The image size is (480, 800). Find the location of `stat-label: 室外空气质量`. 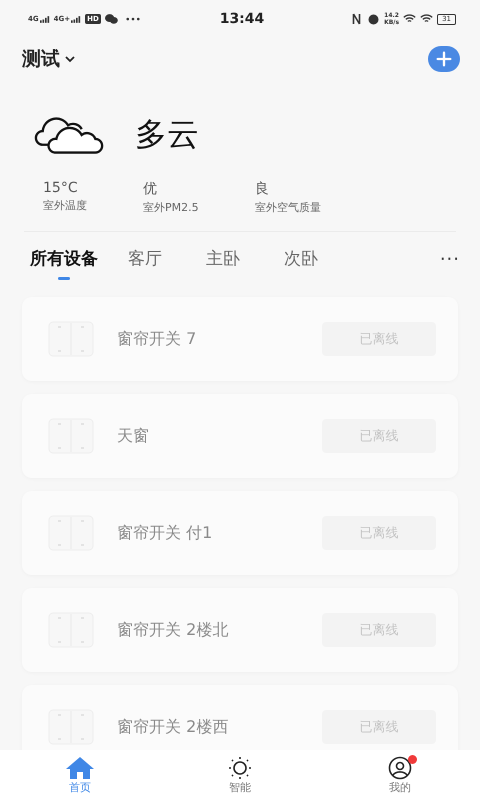

stat-label: 室外空气质量 is located at coordinates (288, 207).